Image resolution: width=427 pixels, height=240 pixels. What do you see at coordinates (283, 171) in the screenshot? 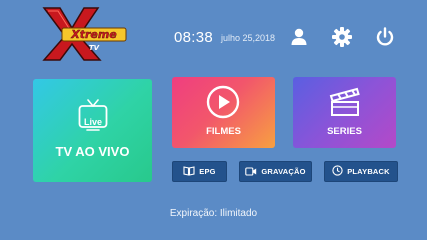
I see `recording-label: GRAVAÇÃO` at bounding box center [283, 171].